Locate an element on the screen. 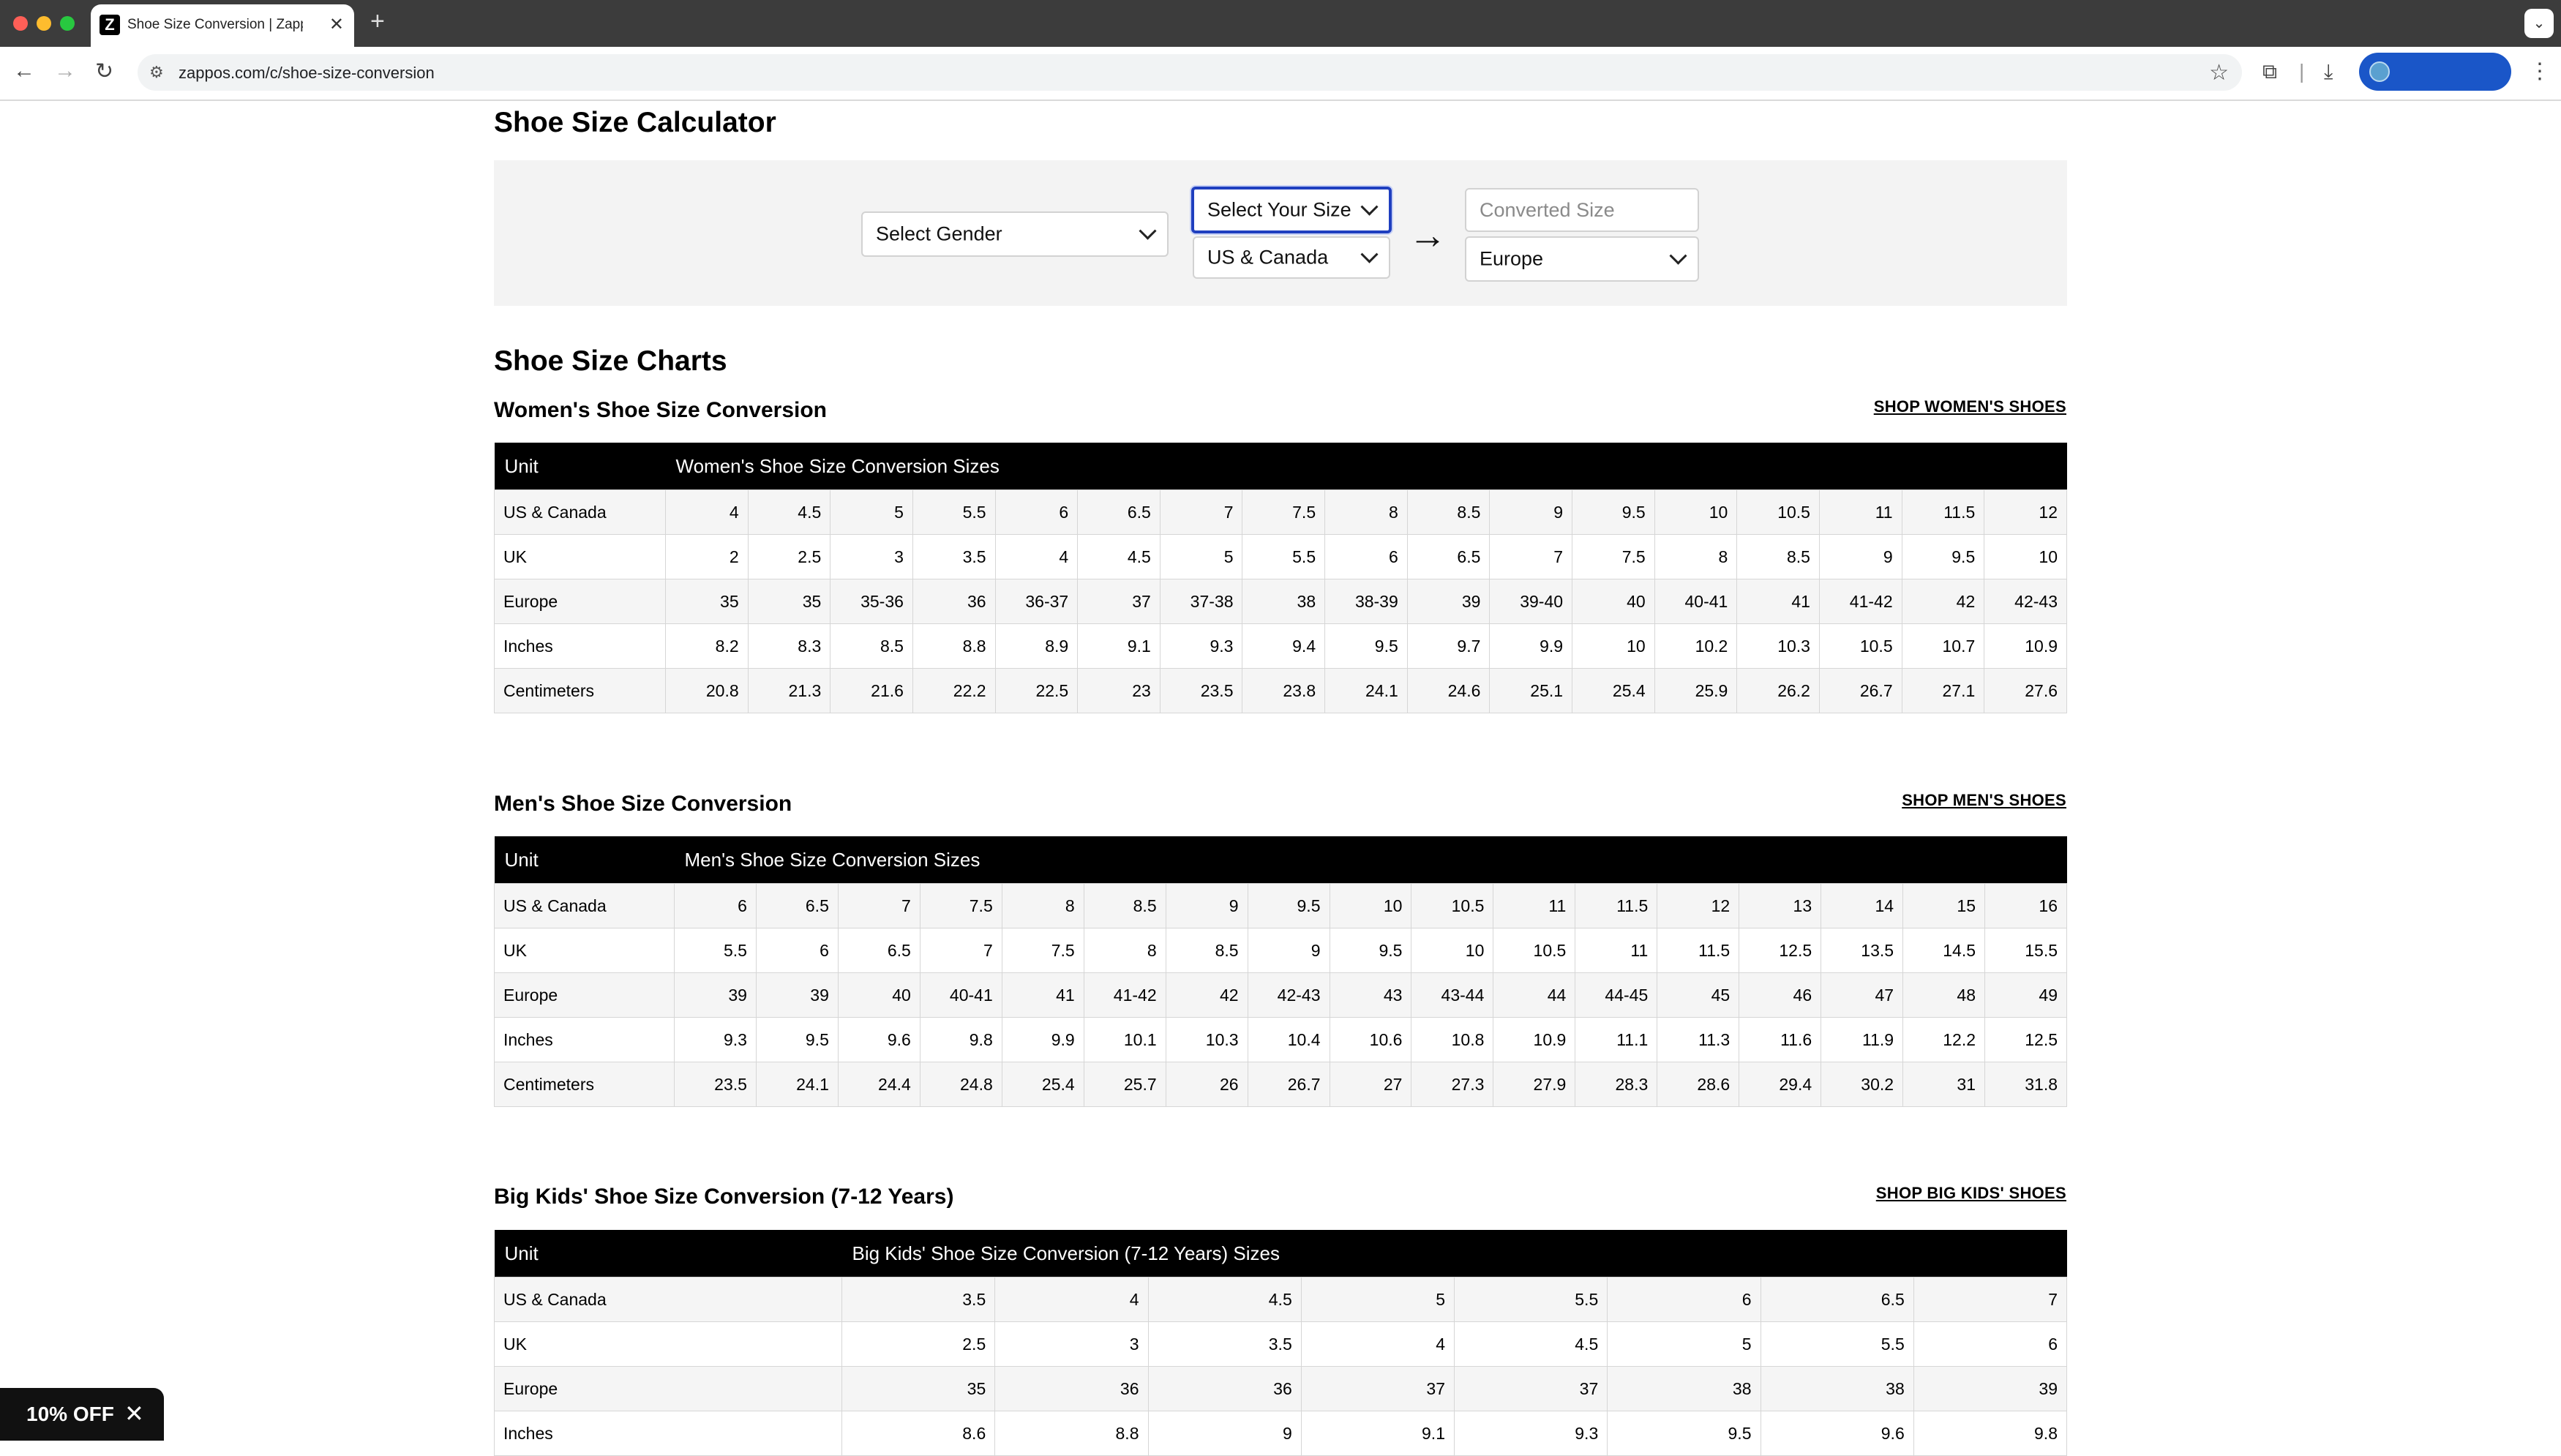  size-cell: 12 is located at coordinates (1699, 905).